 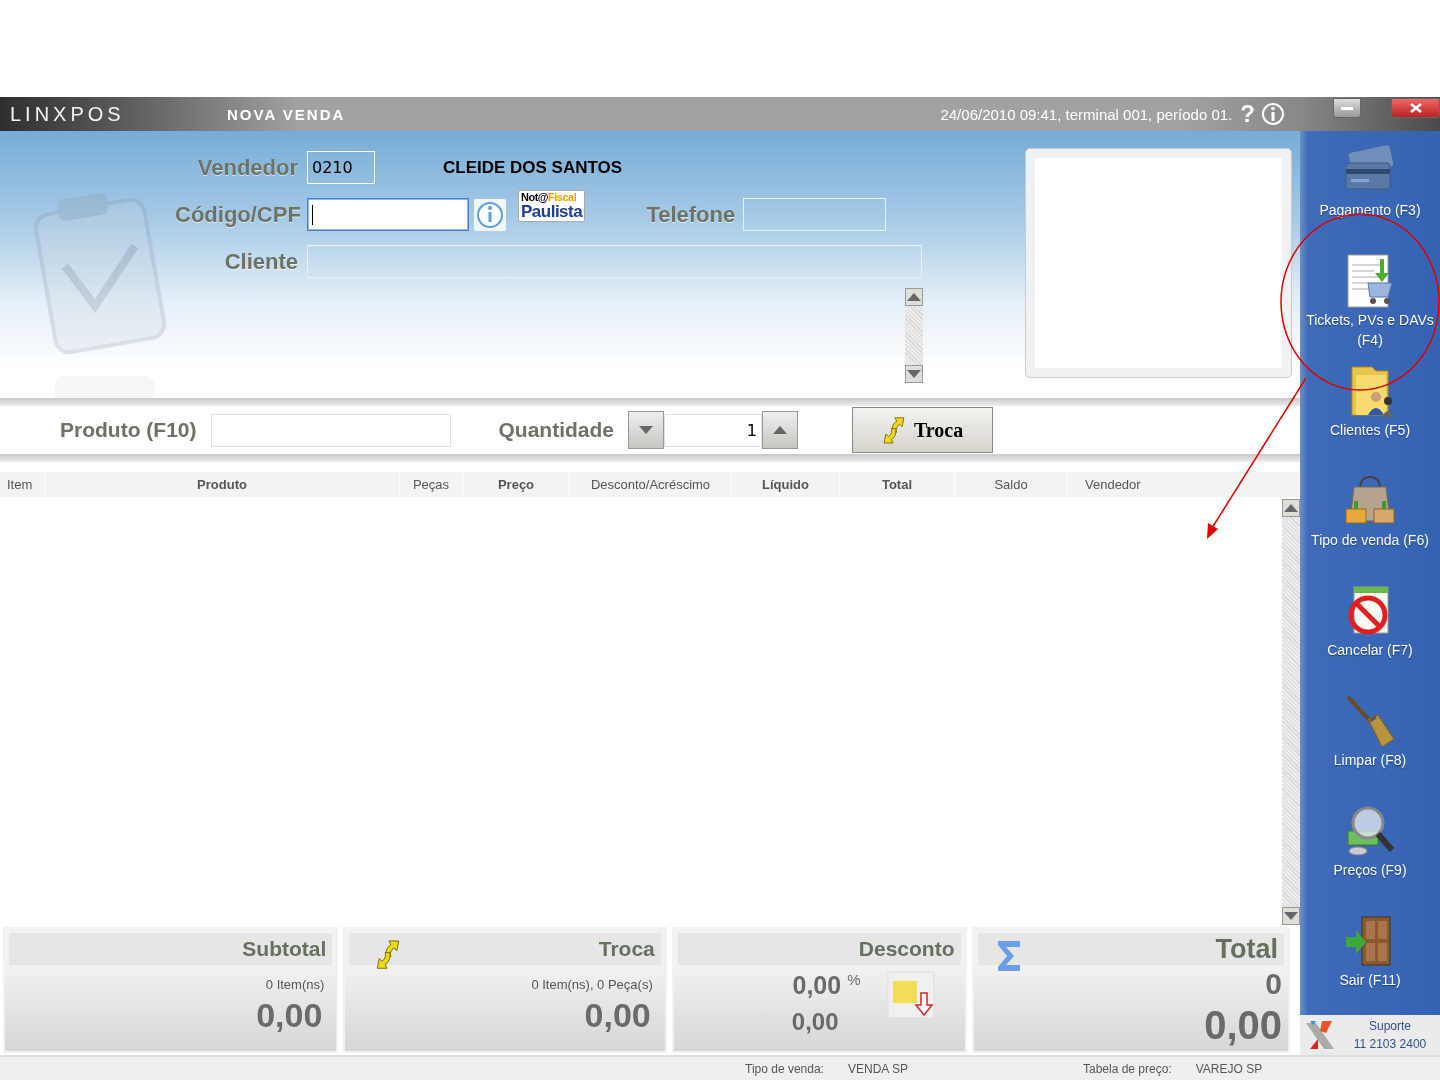 What do you see at coordinates (1127, 1068) in the screenshot?
I see `status-label: Tabela de preço:` at bounding box center [1127, 1068].